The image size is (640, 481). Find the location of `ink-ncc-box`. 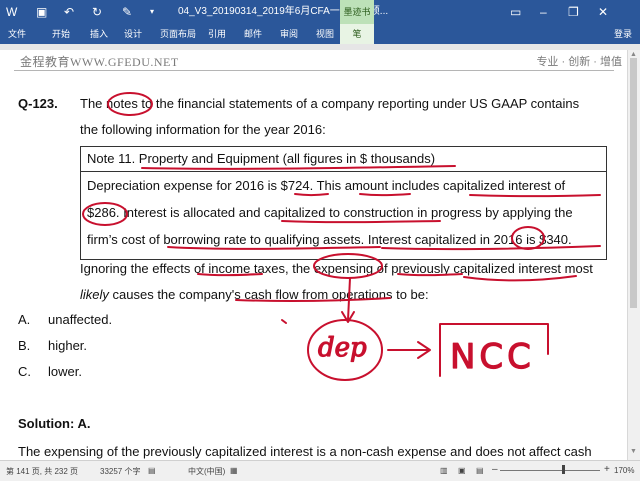

ink-ncc-box is located at coordinates (494, 350).